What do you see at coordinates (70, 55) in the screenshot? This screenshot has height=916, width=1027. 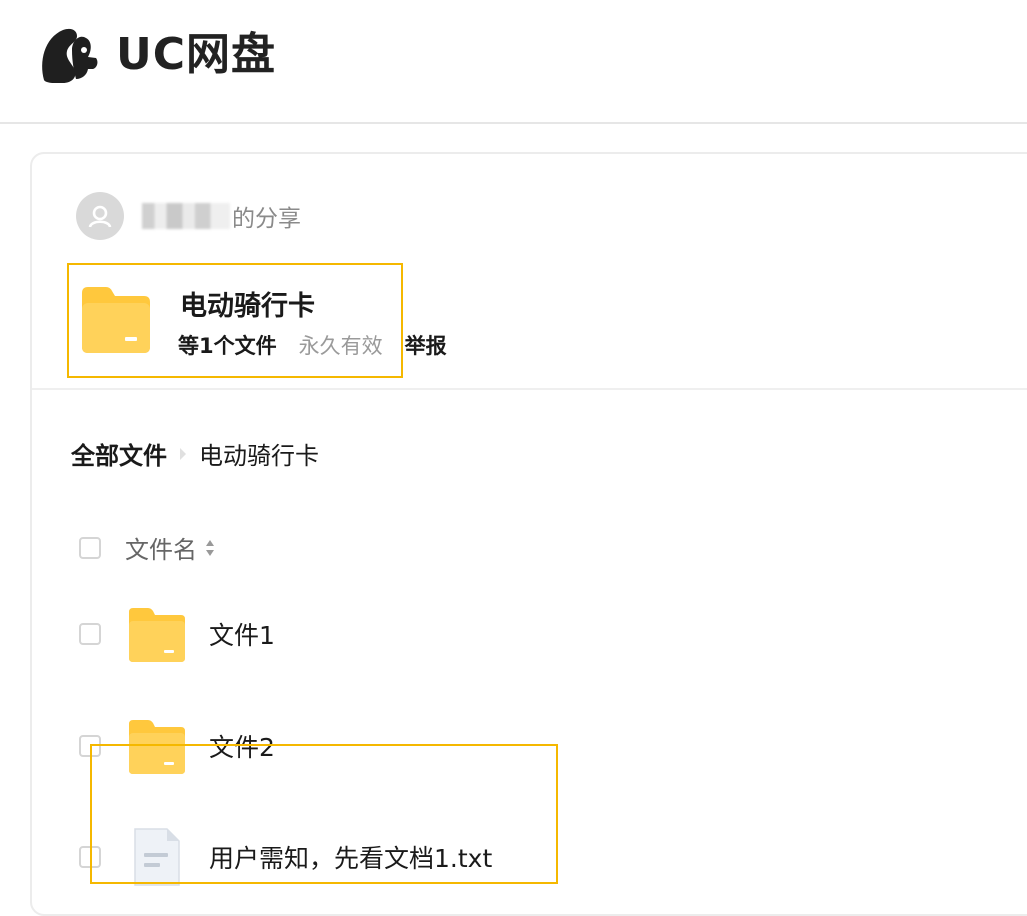 I see `squirrel-logo-icon` at bounding box center [70, 55].